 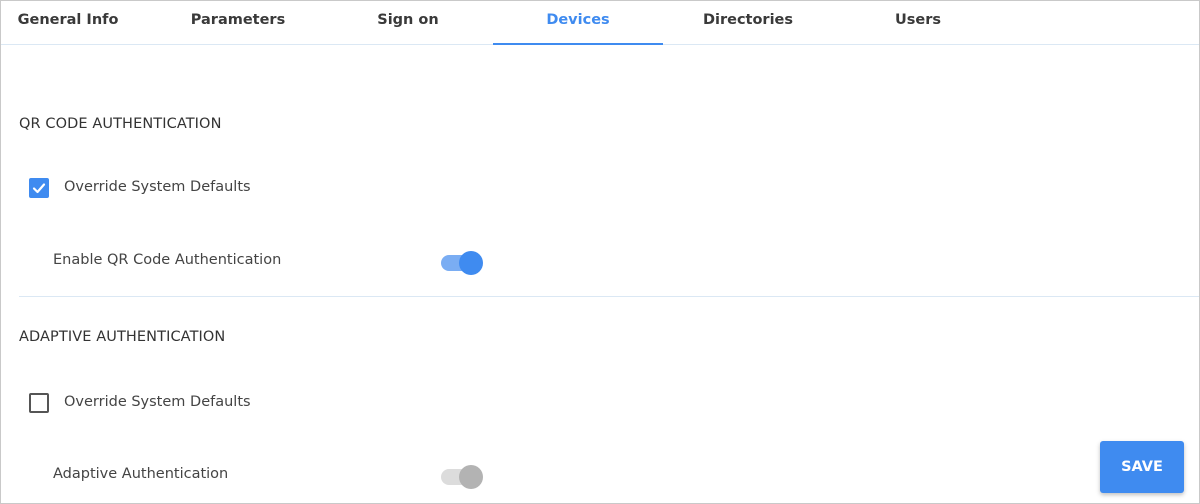 I want to click on active-tab-indicator, so click(x=578, y=44).